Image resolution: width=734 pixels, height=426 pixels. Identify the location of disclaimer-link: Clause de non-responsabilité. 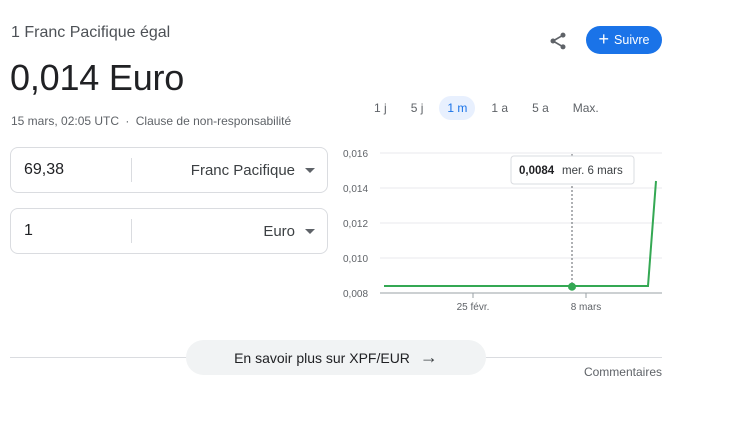
(213, 121).